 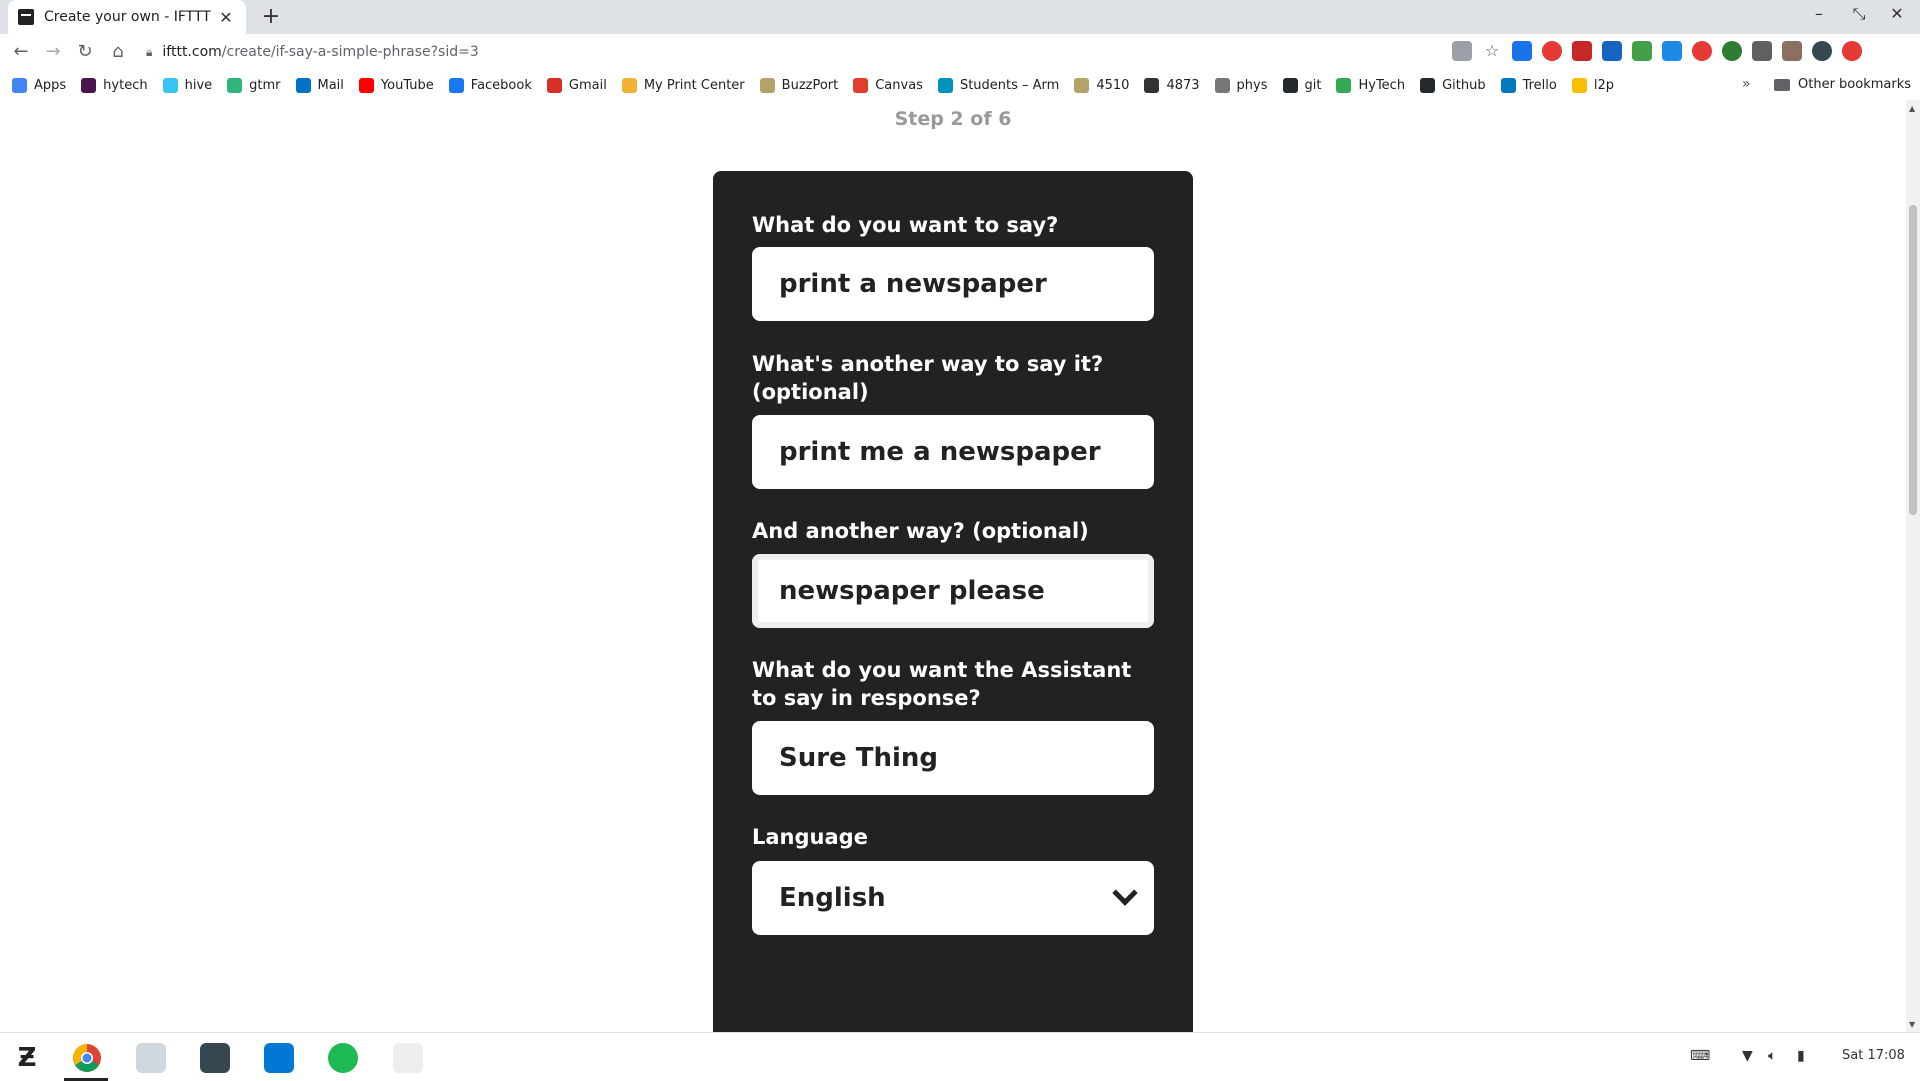 What do you see at coordinates (1700, 1056) in the screenshot?
I see `keyboard-icon: ⌨` at bounding box center [1700, 1056].